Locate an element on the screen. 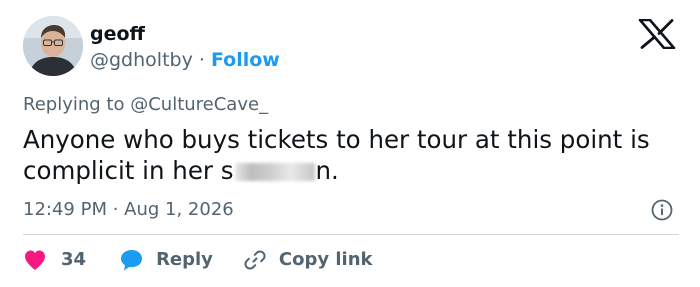  reply-mention-link: @CultureCave_ is located at coordinates (199, 104).